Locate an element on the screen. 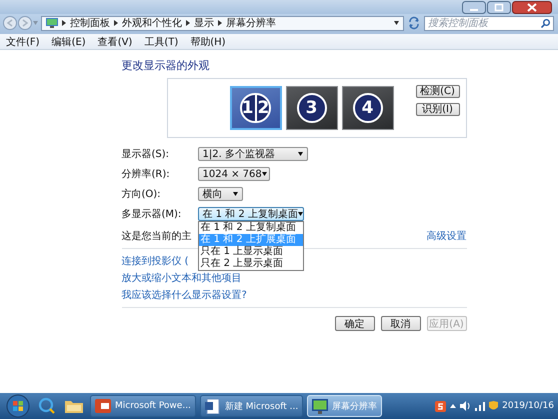  dropdown: 在 1 和 2 上复制桌面 is located at coordinates (251, 214).